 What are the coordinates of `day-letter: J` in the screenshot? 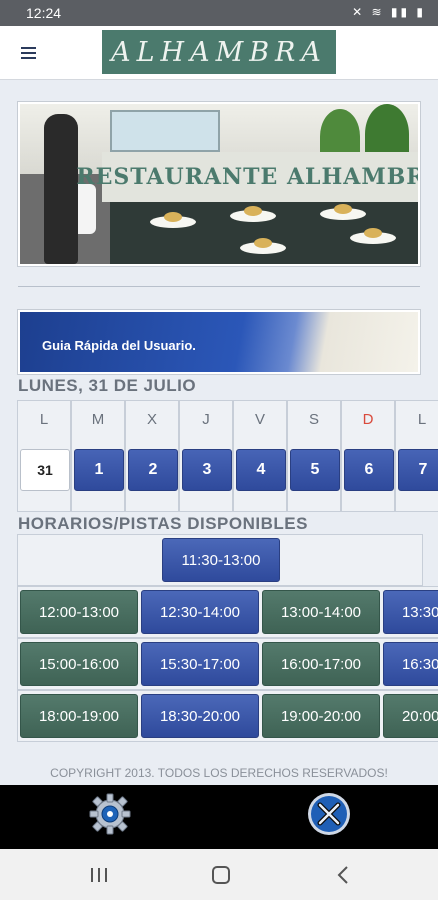 It's located at (206, 419).